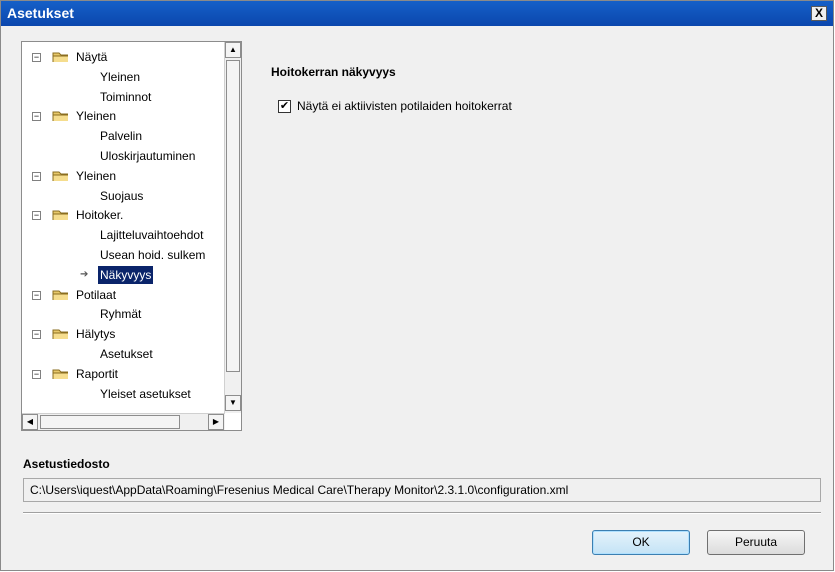 The height and width of the screenshot is (572, 835). I want to click on arrow-right-icon: ▶, so click(216, 421).